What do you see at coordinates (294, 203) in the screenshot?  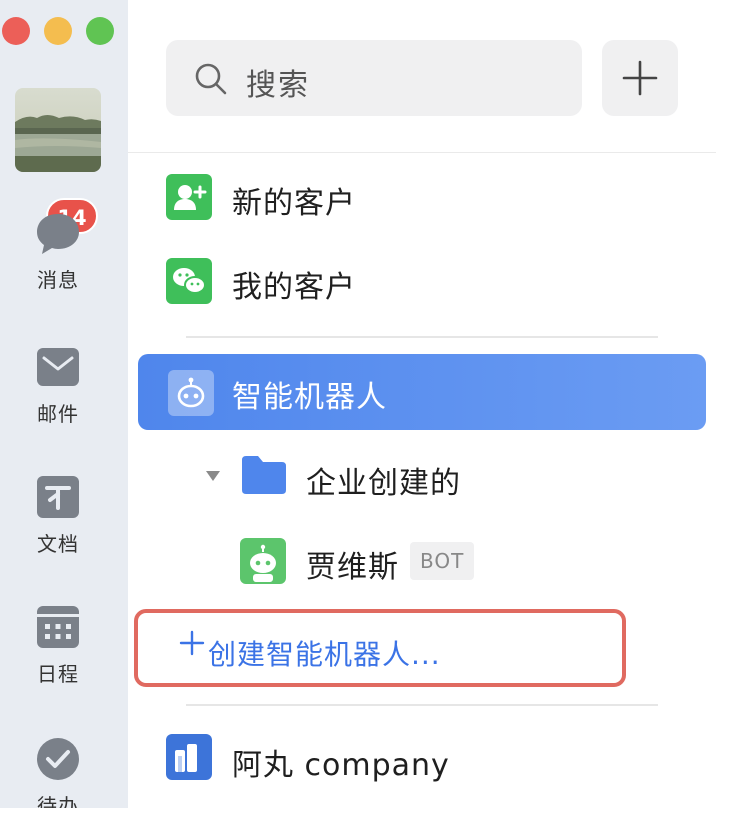 I see `list-item-label: 新的客户` at bounding box center [294, 203].